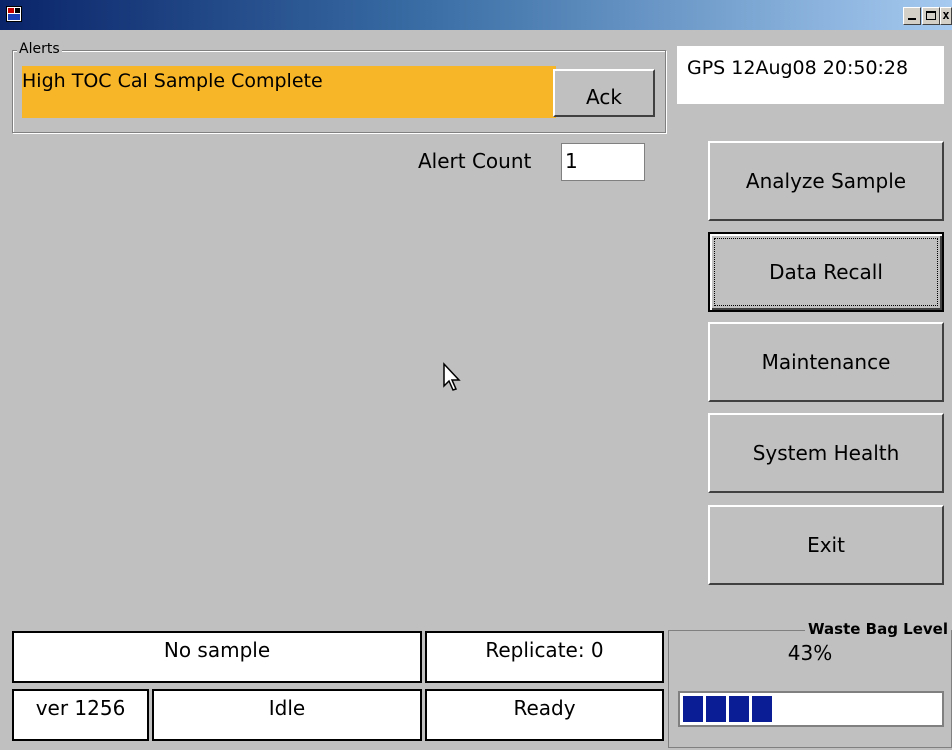 The height and width of the screenshot is (750, 952). What do you see at coordinates (289, 92) in the screenshot?
I see `alert-message: High TOC Cal Sample Complete` at bounding box center [289, 92].